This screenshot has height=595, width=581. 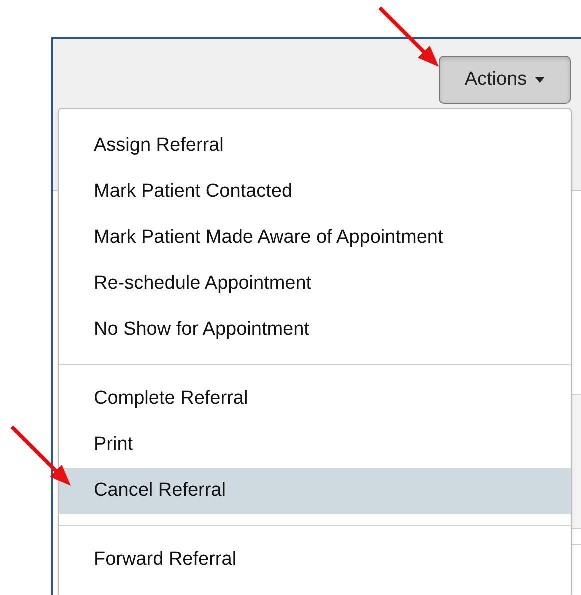 I want to click on menu-item: Assign Referral, so click(x=315, y=146).